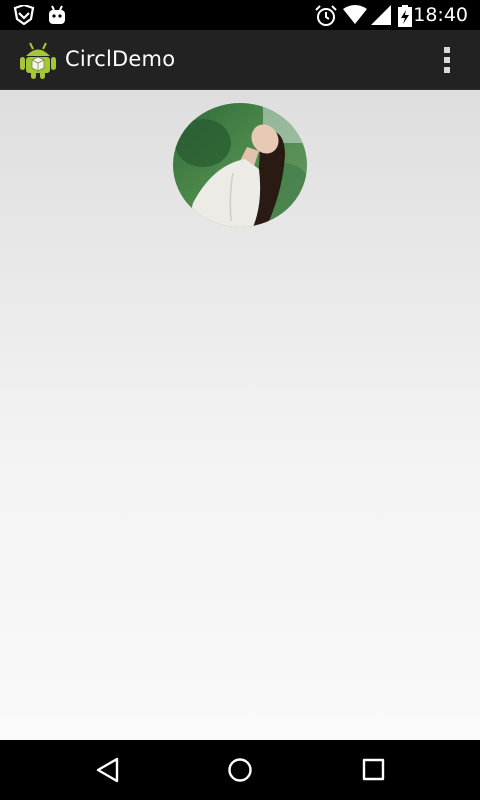 This screenshot has height=800, width=480. What do you see at coordinates (405, 16) in the screenshot?
I see `battery-charging-icon` at bounding box center [405, 16].